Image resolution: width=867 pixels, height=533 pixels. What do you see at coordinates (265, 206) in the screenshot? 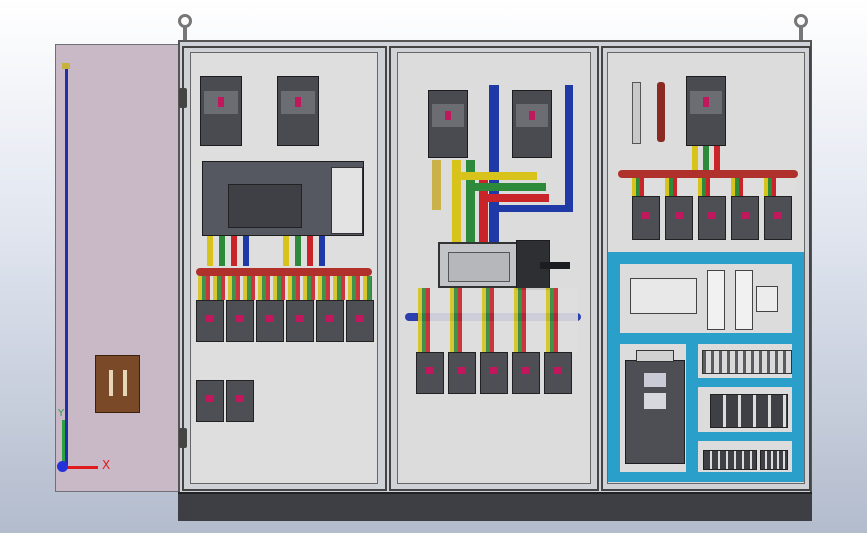
I see `transfer-switch-window` at bounding box center [265, 206].